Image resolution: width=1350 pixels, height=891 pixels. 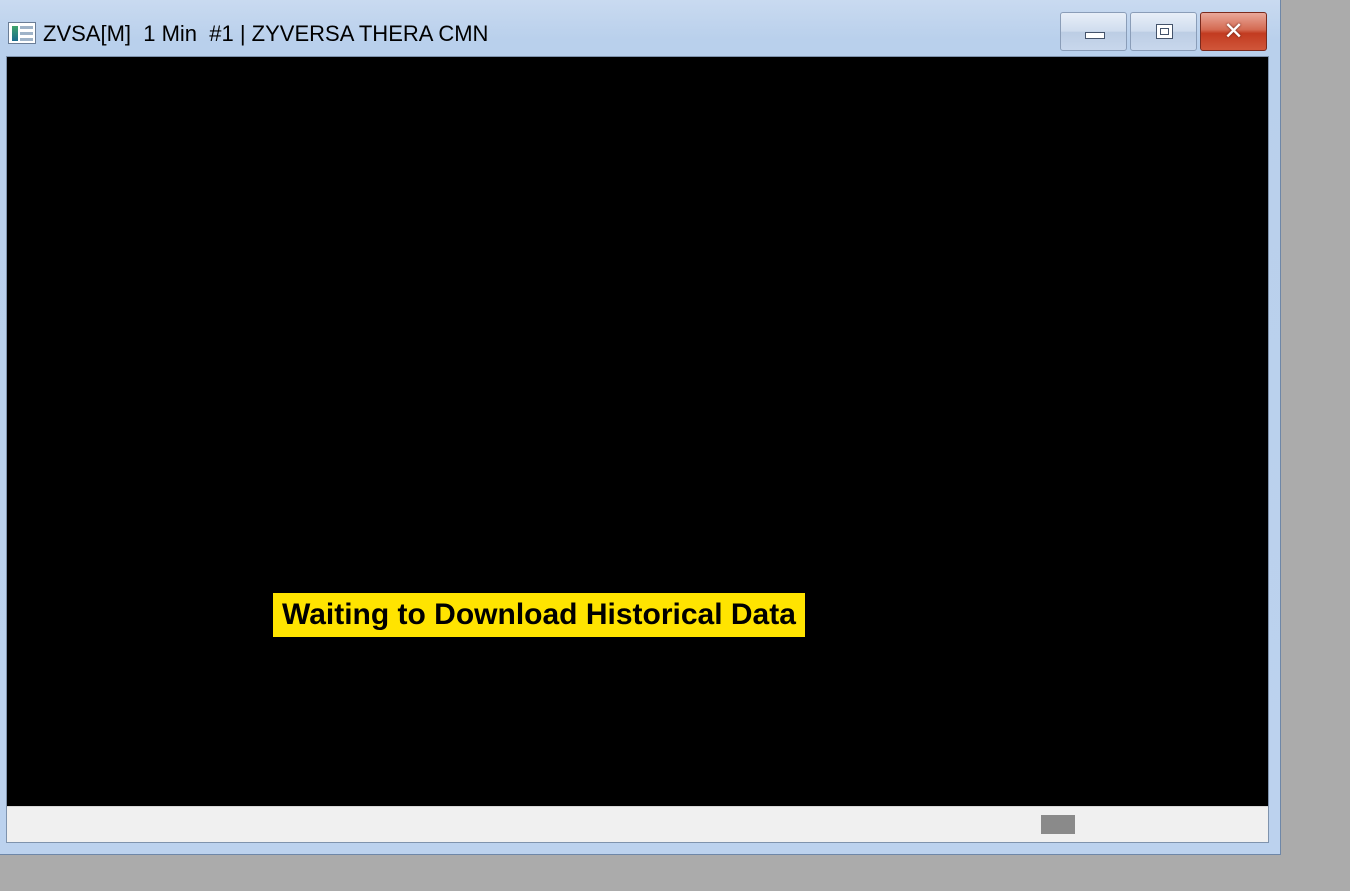 What do you see at coordinates (640, 28) in the screenshot?
I see `title-bar: ZVSA[M] 1 Min #1 | ZYVERSA THERA CMN ✕` at bounding box center [640, 28].